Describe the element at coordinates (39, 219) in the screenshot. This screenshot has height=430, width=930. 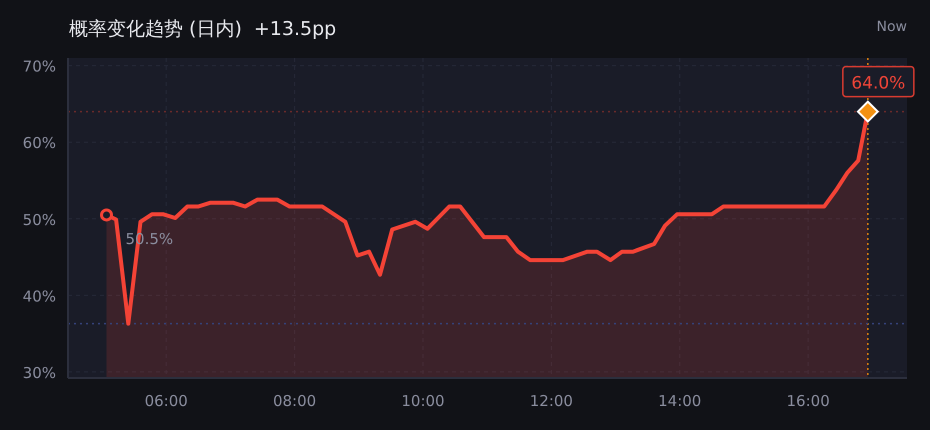
I see `y-axis-label: 50%` at that location.